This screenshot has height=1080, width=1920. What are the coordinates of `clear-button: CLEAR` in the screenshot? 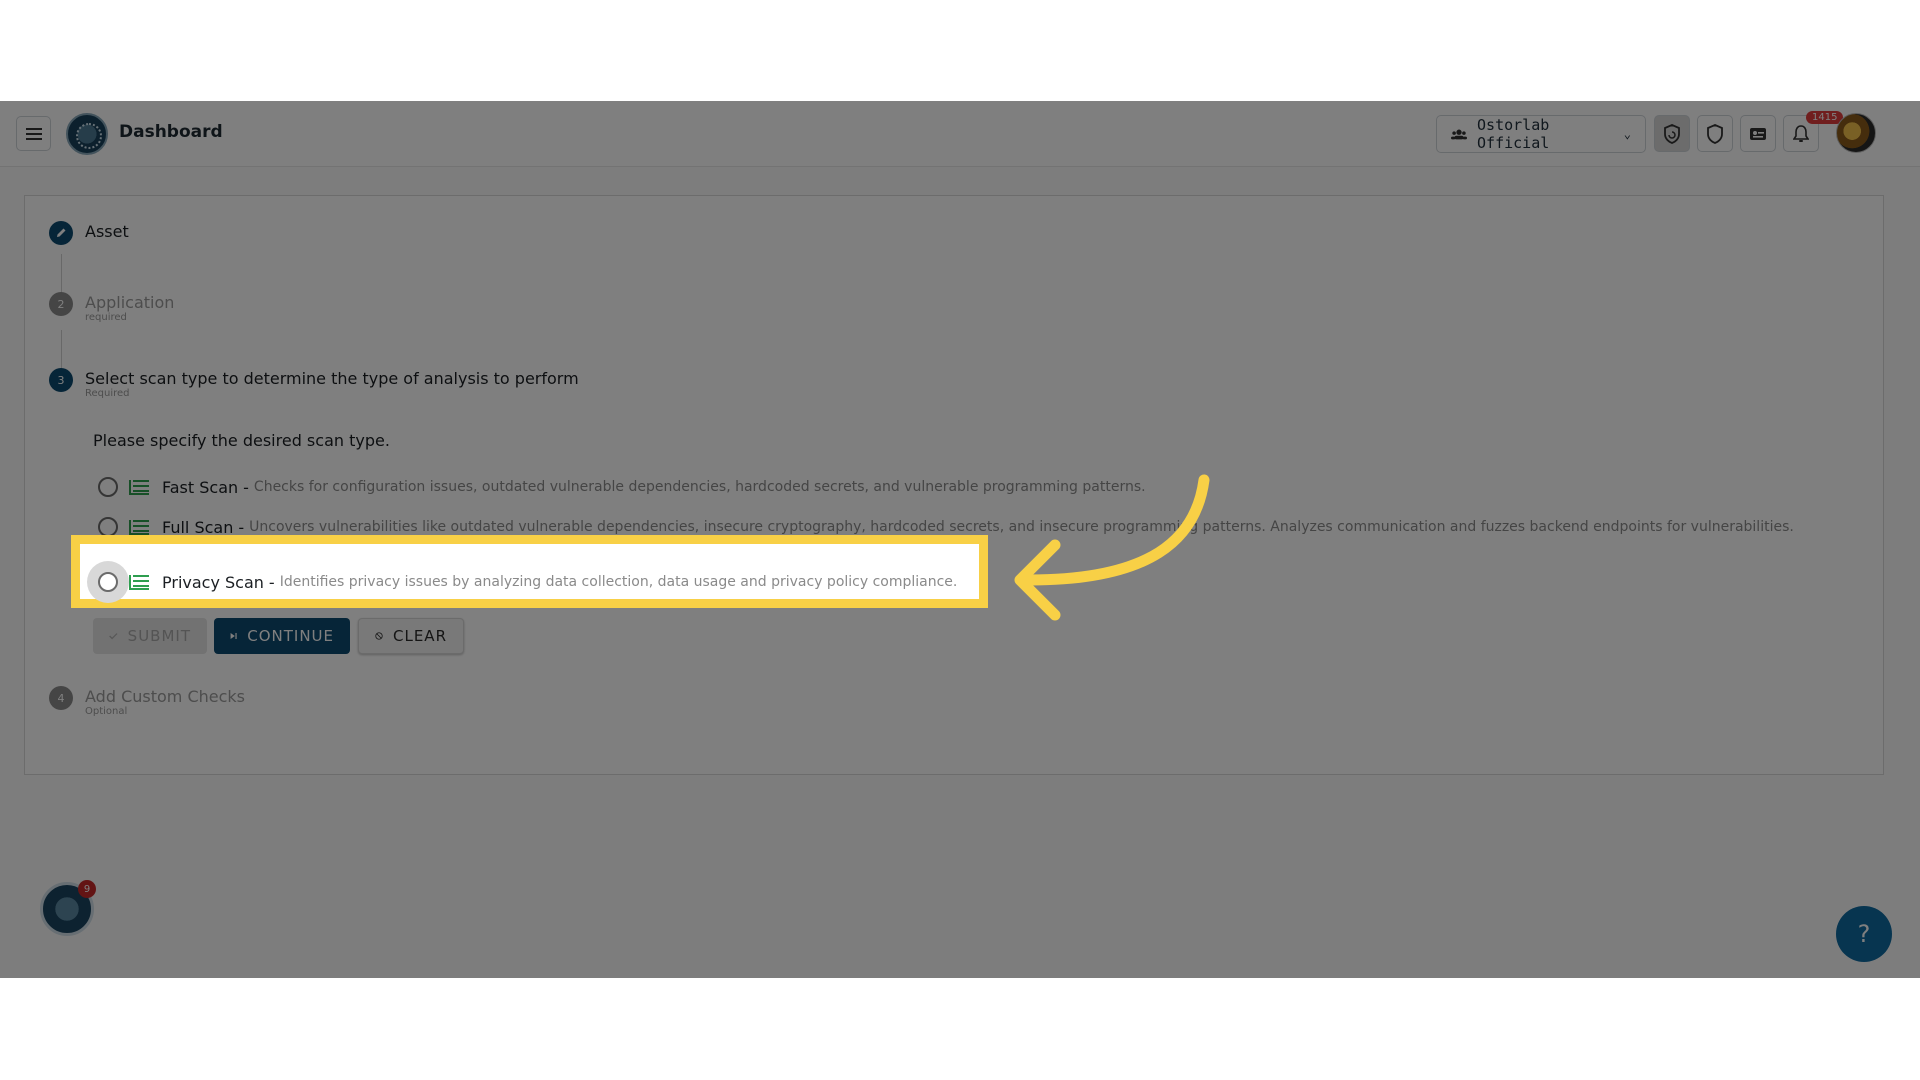 It's located at (411, 636).